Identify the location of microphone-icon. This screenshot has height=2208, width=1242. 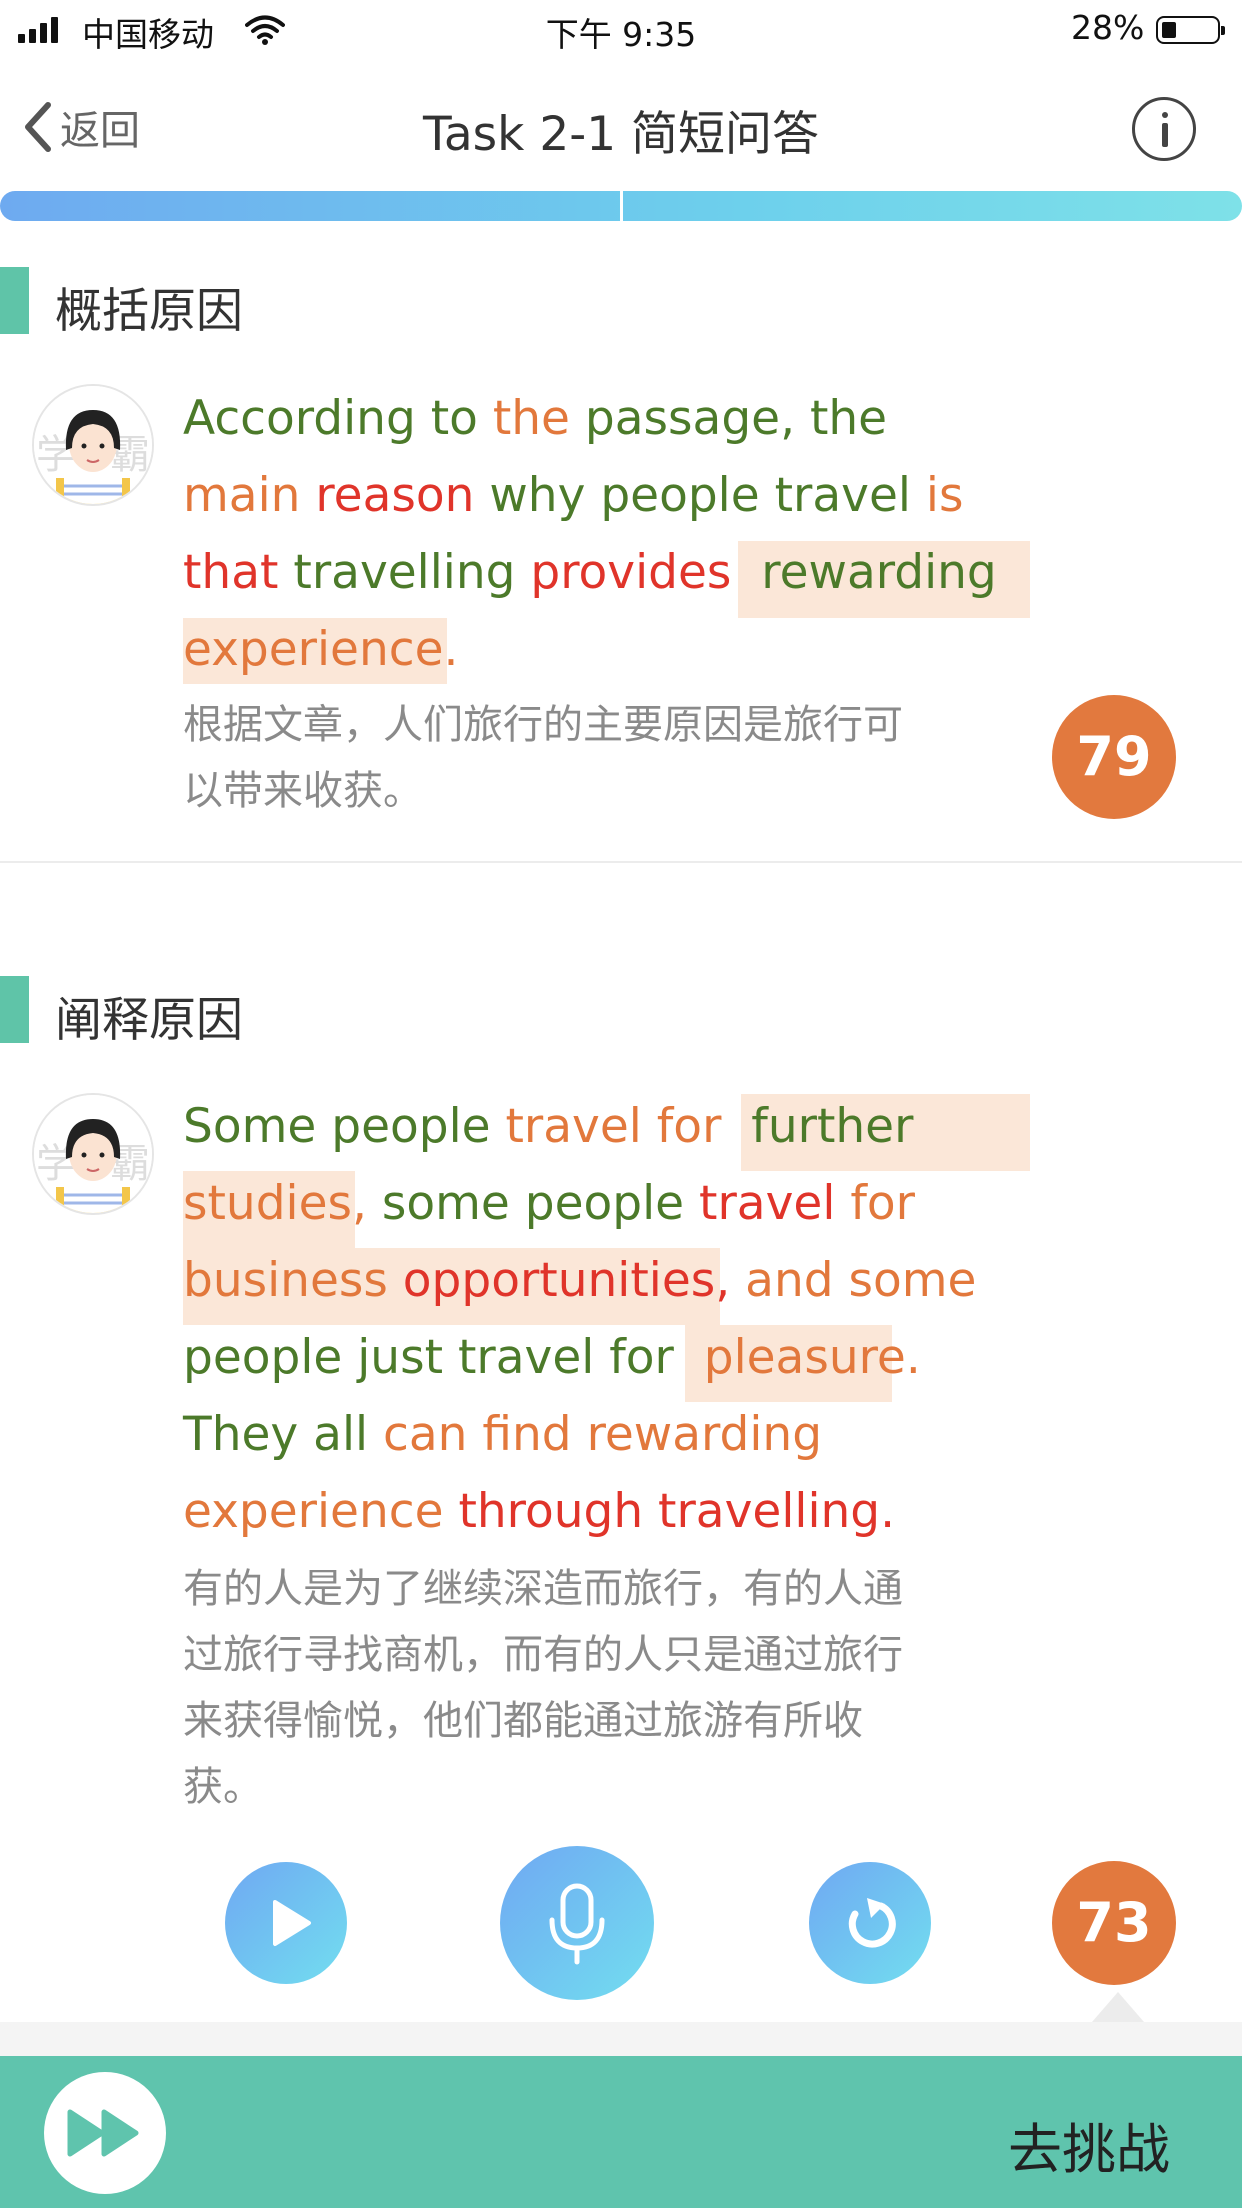
(577, 1924).